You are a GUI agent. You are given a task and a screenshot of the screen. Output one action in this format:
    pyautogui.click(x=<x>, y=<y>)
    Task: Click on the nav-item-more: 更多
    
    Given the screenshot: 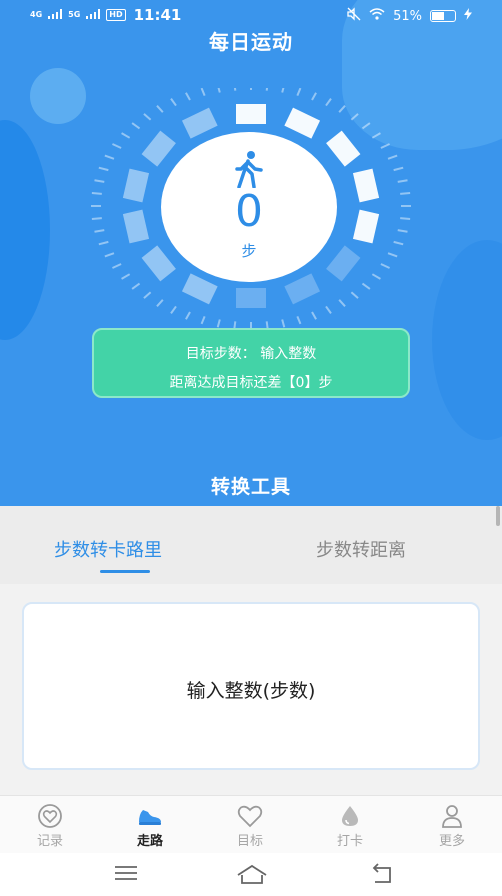 What is the action you would take?
    pyautogui.click(x=452, y=826)
    